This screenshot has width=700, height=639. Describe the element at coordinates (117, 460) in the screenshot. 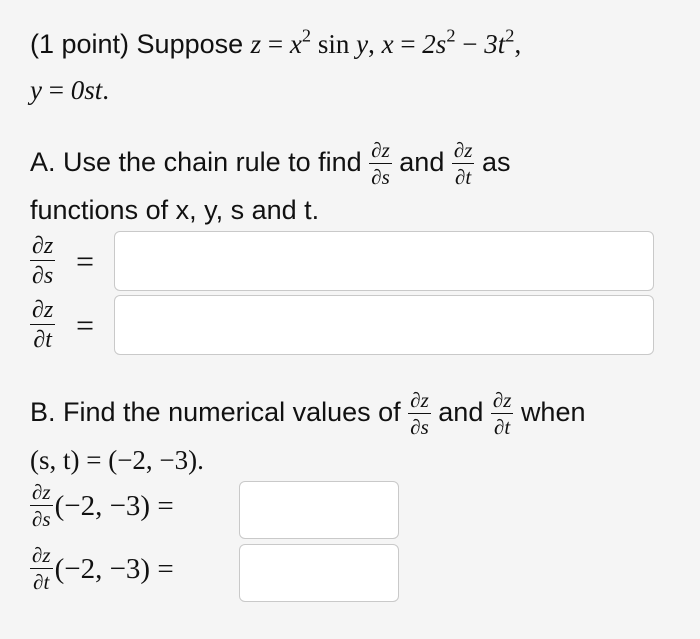

I see `evaluation-point: (s, t) = (−2, −3).` at that location.